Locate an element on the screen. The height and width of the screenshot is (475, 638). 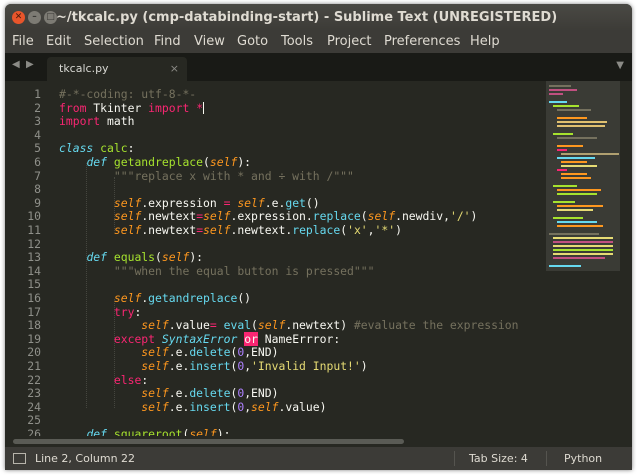
code-token: calc is located at coordinates (114, 148).